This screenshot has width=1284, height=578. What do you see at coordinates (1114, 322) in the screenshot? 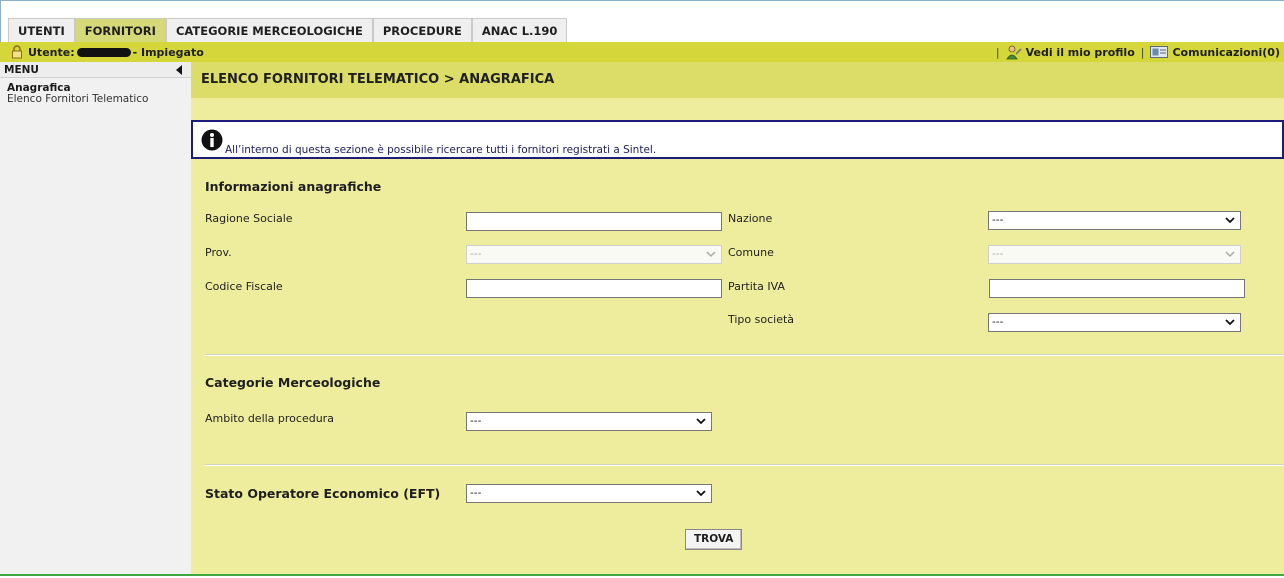
I see `tipo-societa-select: ---` at bounding box center [1114, 322].